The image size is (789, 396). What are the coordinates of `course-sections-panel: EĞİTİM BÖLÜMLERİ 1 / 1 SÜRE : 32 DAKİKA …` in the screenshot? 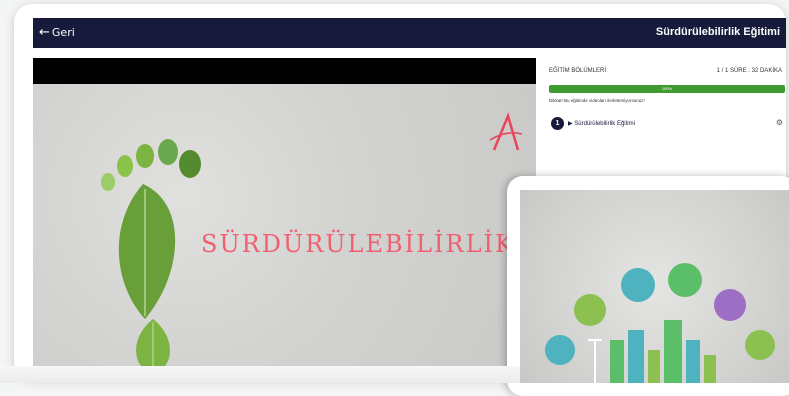 It's located at (663, 118).